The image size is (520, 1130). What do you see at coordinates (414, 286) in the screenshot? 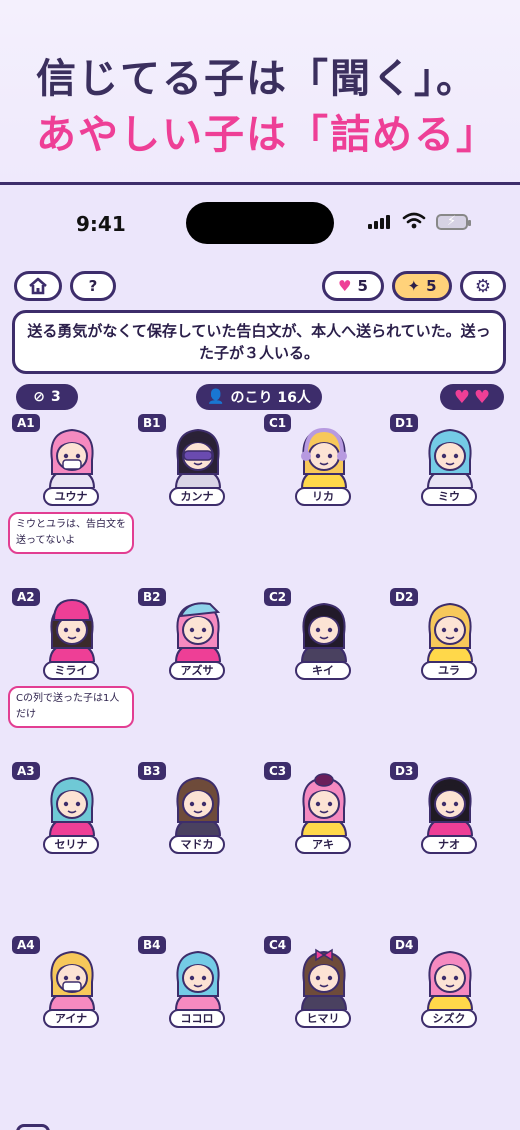
I see `sparkle-icon: ✦` at bounding box center [414, 286].